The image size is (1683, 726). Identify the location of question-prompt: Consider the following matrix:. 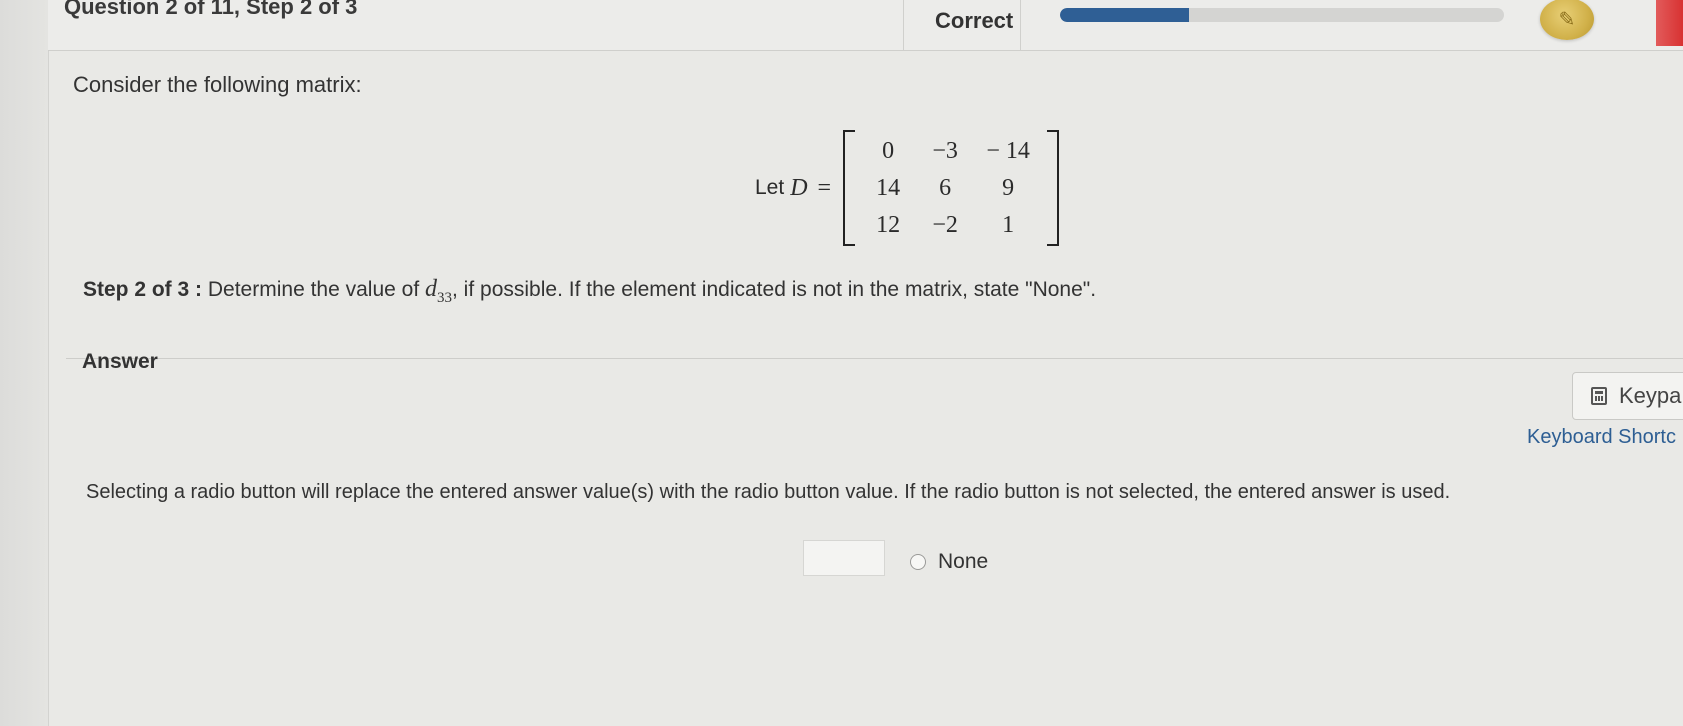
(217, 84).